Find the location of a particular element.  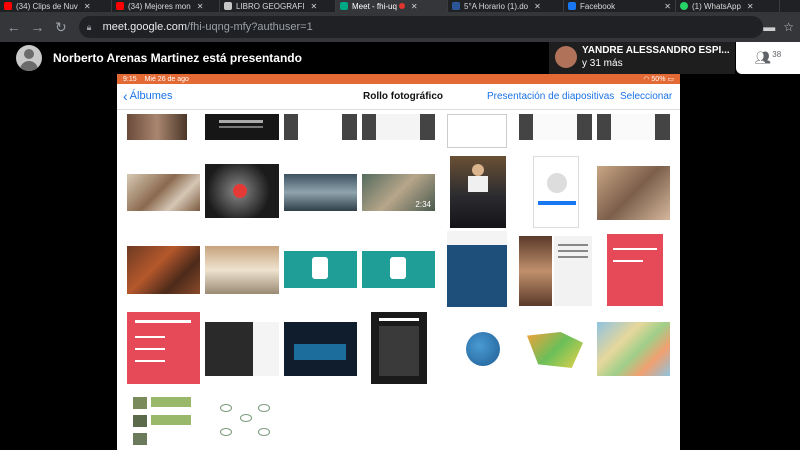

tab-whatsapp: (1) WhatsApp ✕ is located at coordinates (728, 6).